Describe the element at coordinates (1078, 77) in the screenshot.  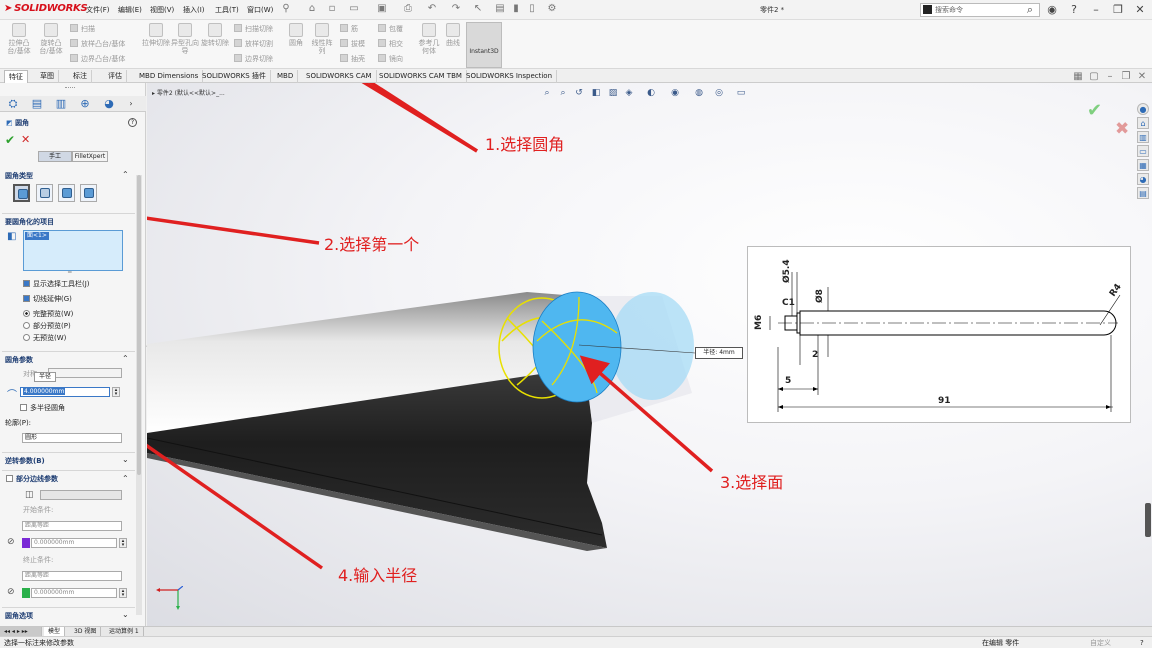
I see `tile-icon: ▦` at that location.